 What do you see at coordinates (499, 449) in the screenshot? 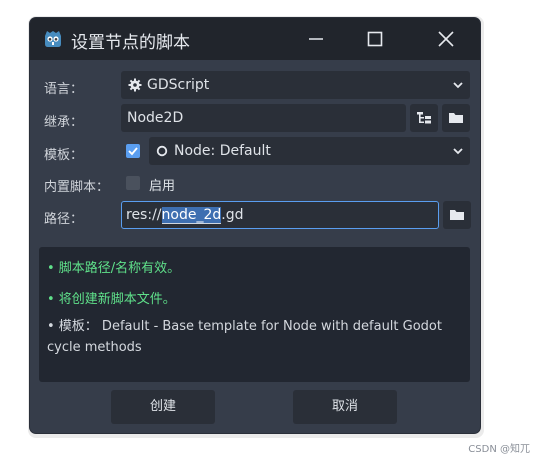
I see `watermark: CSDN @知兀` at bounding box center [499, 449].